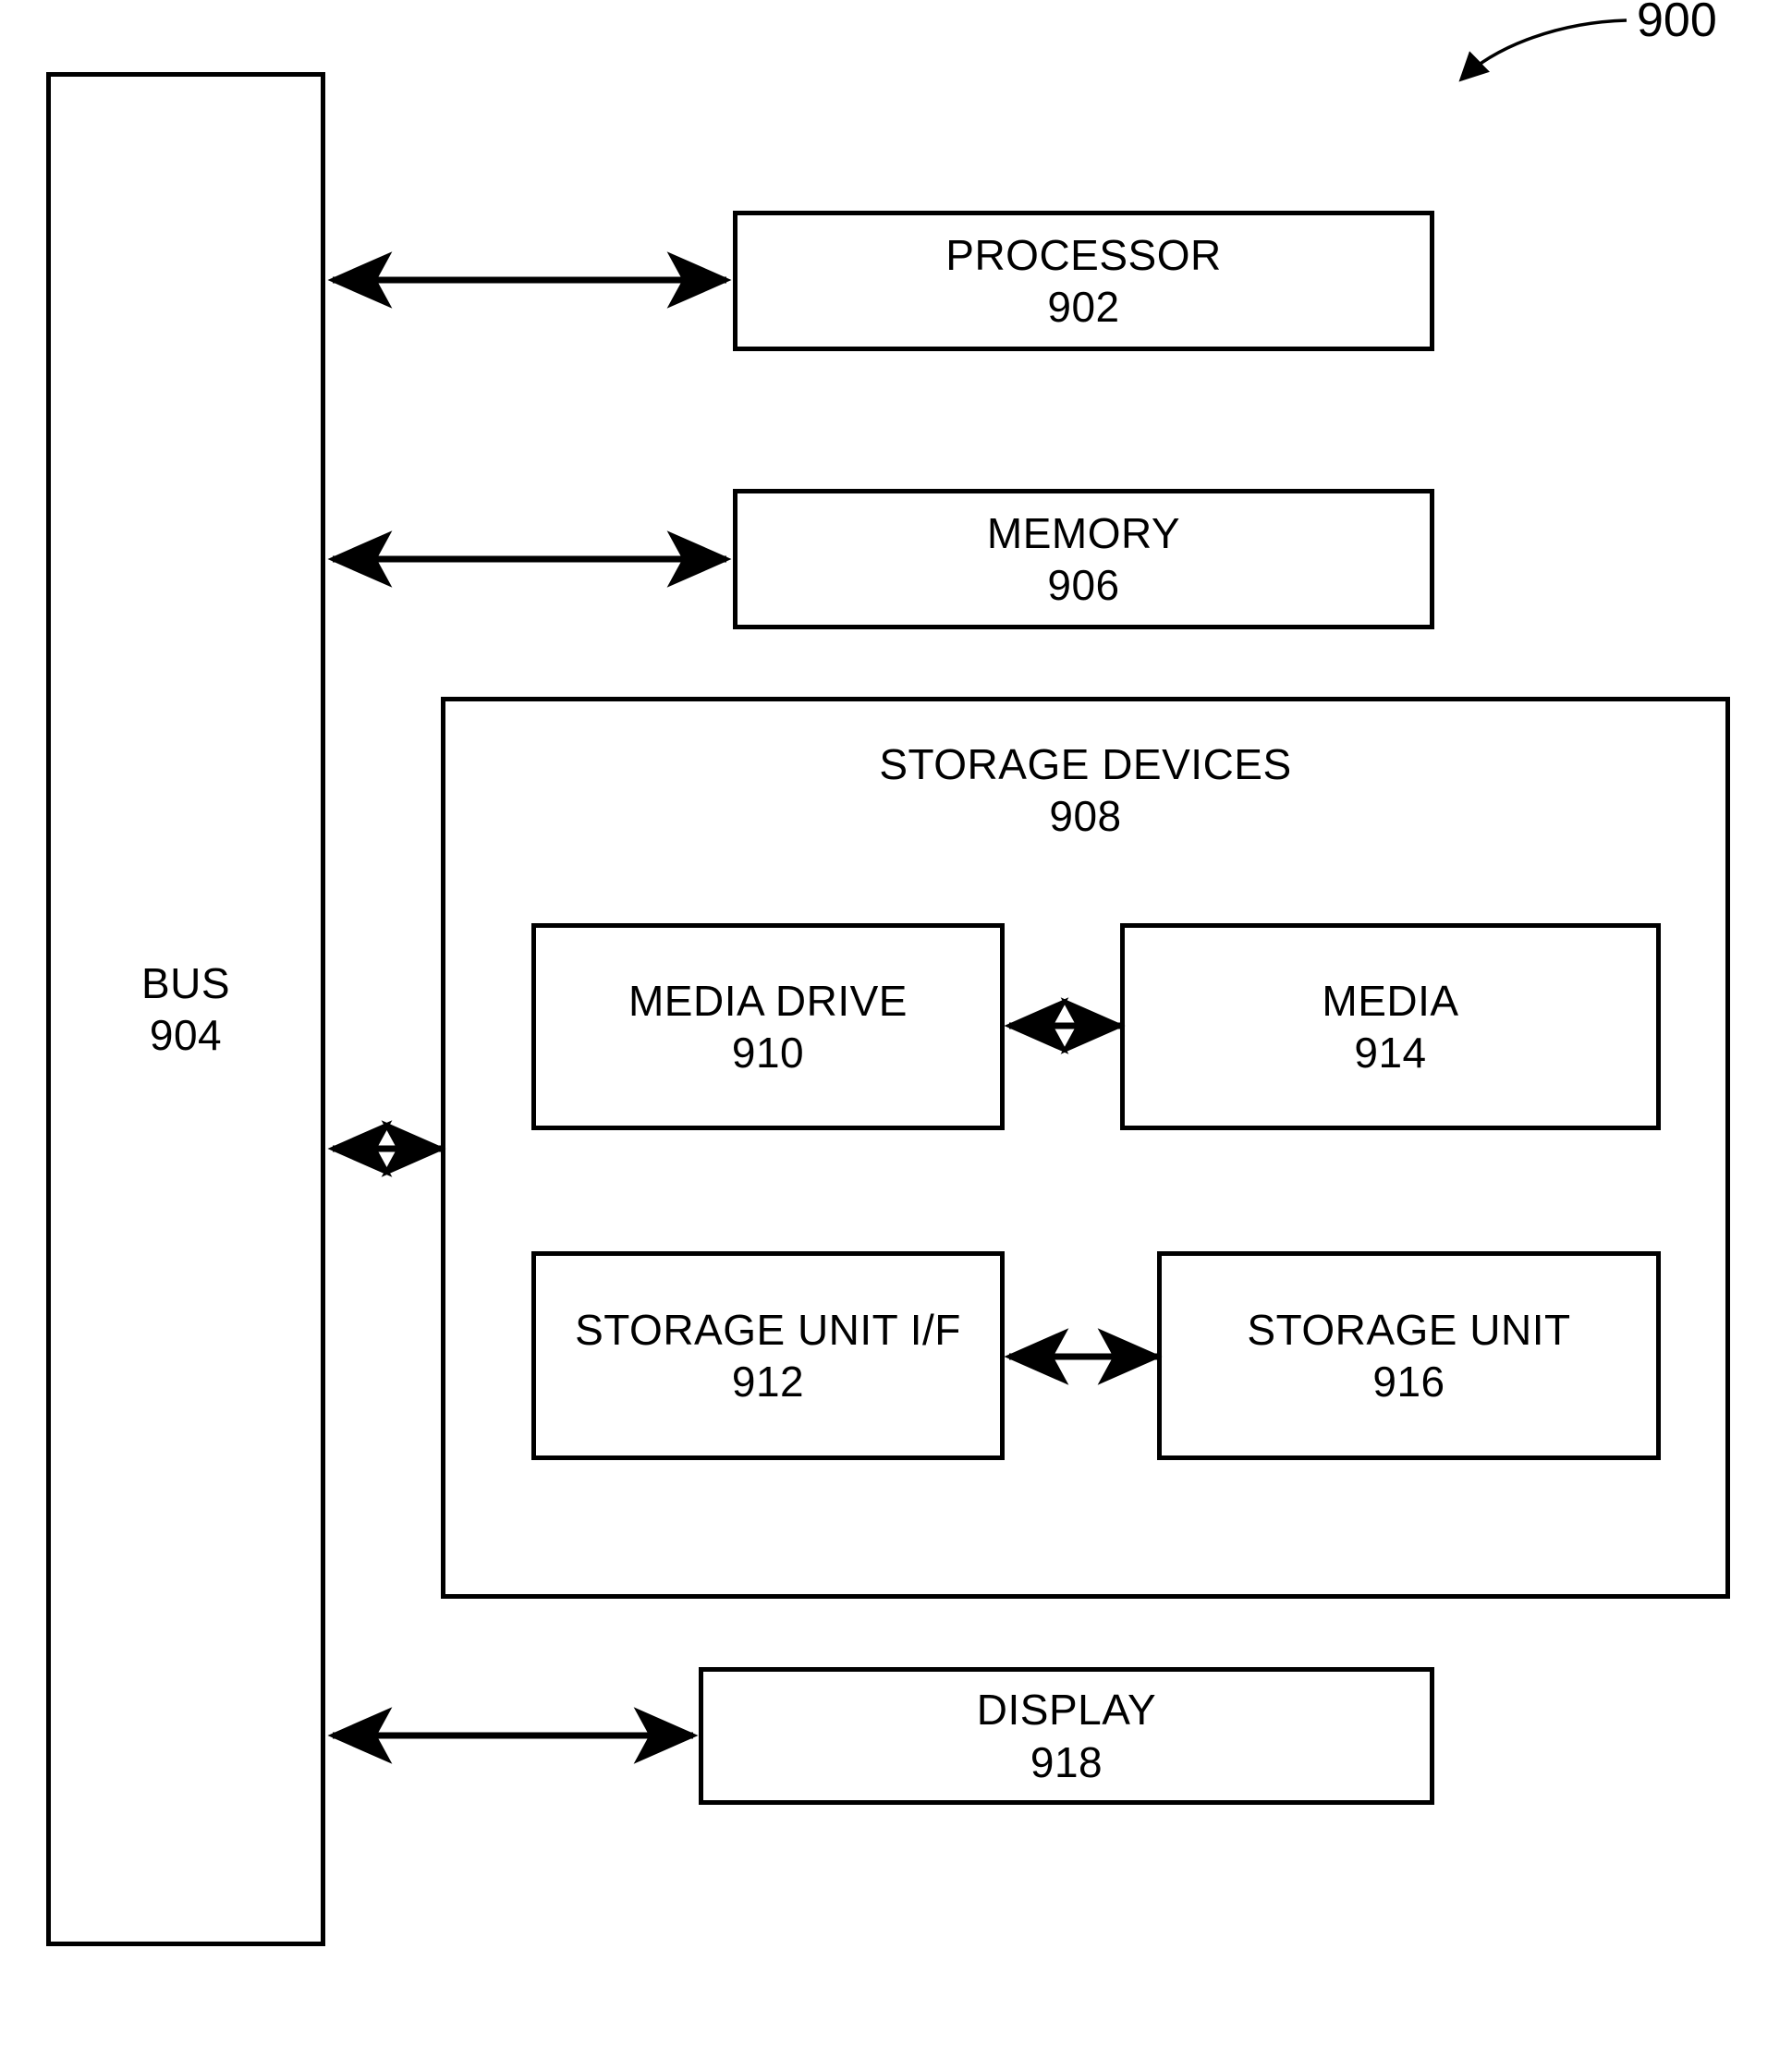  Describe the element at coordinates (768, 1026) in the screenshot. I see `block-media-drive: MEDIA DRIVE 910` at that location.